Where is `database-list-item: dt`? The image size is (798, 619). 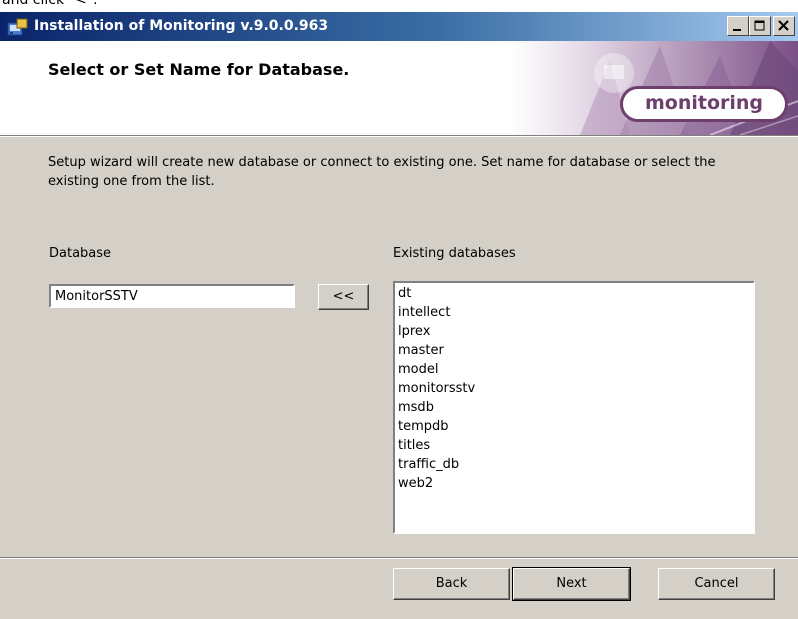 database-list-item: dt is located at coordinates (574, 293).